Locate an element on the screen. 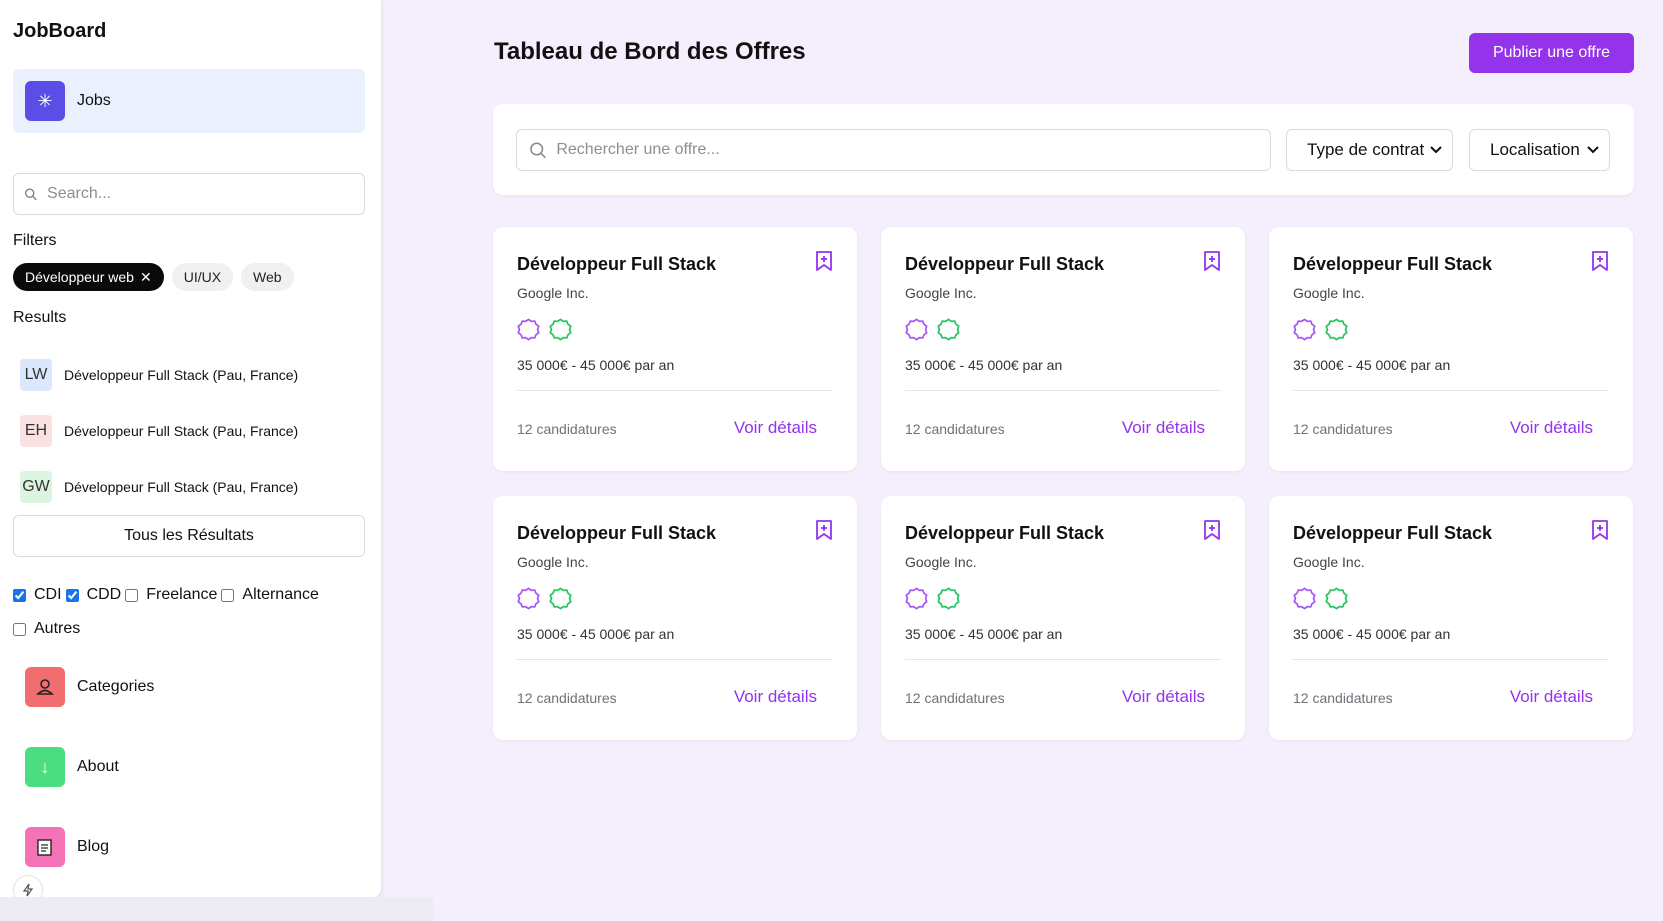  sidebar-item-categories: Categories is located at coordinates (195, 687).